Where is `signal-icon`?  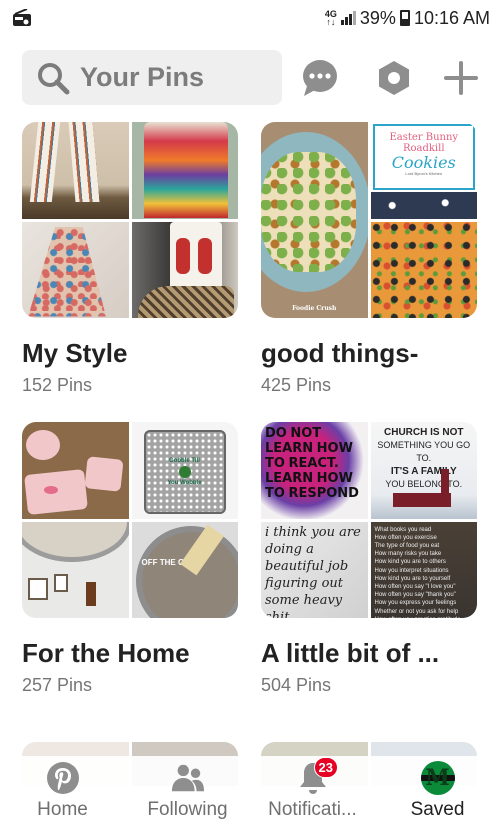 signal-icon is located at coordinates (348, 18).